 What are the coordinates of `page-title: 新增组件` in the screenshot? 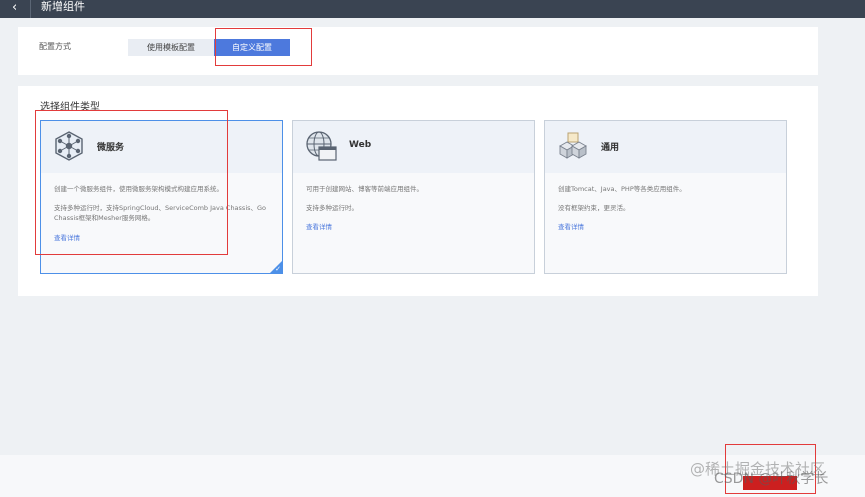 It's located at (63, 6).